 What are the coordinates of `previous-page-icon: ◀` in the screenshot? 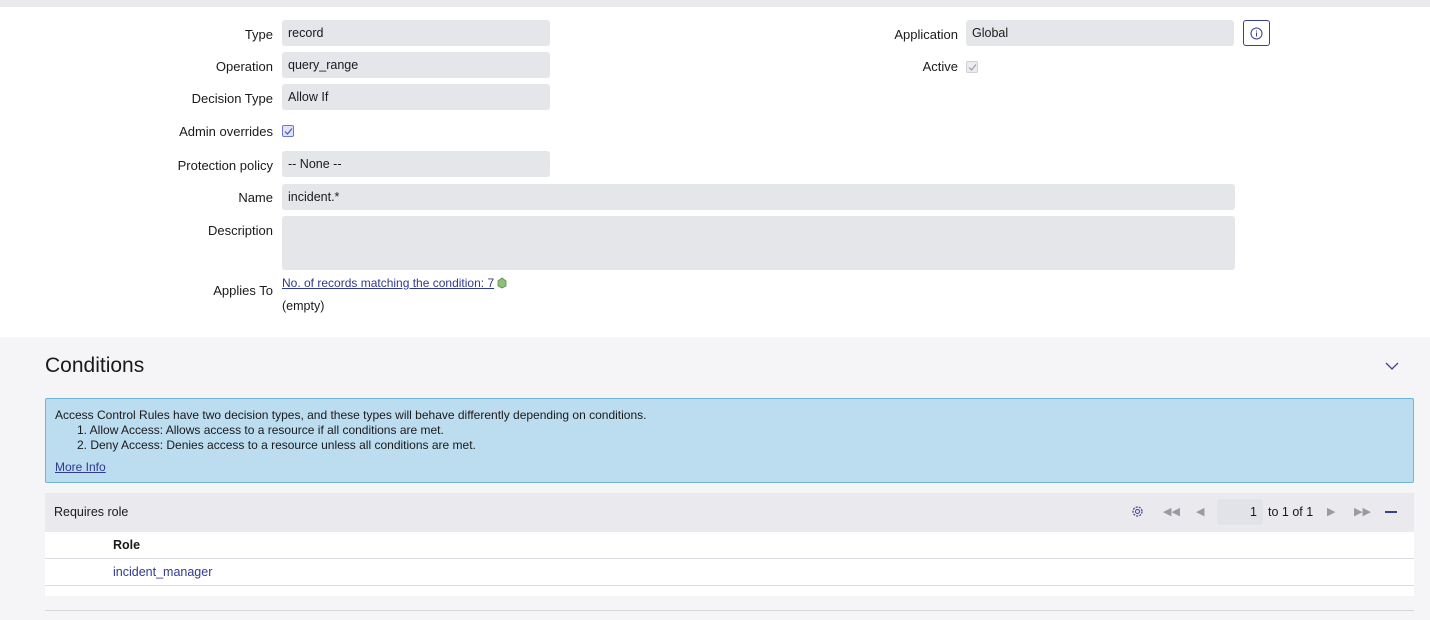 It's located at (1200, 511).